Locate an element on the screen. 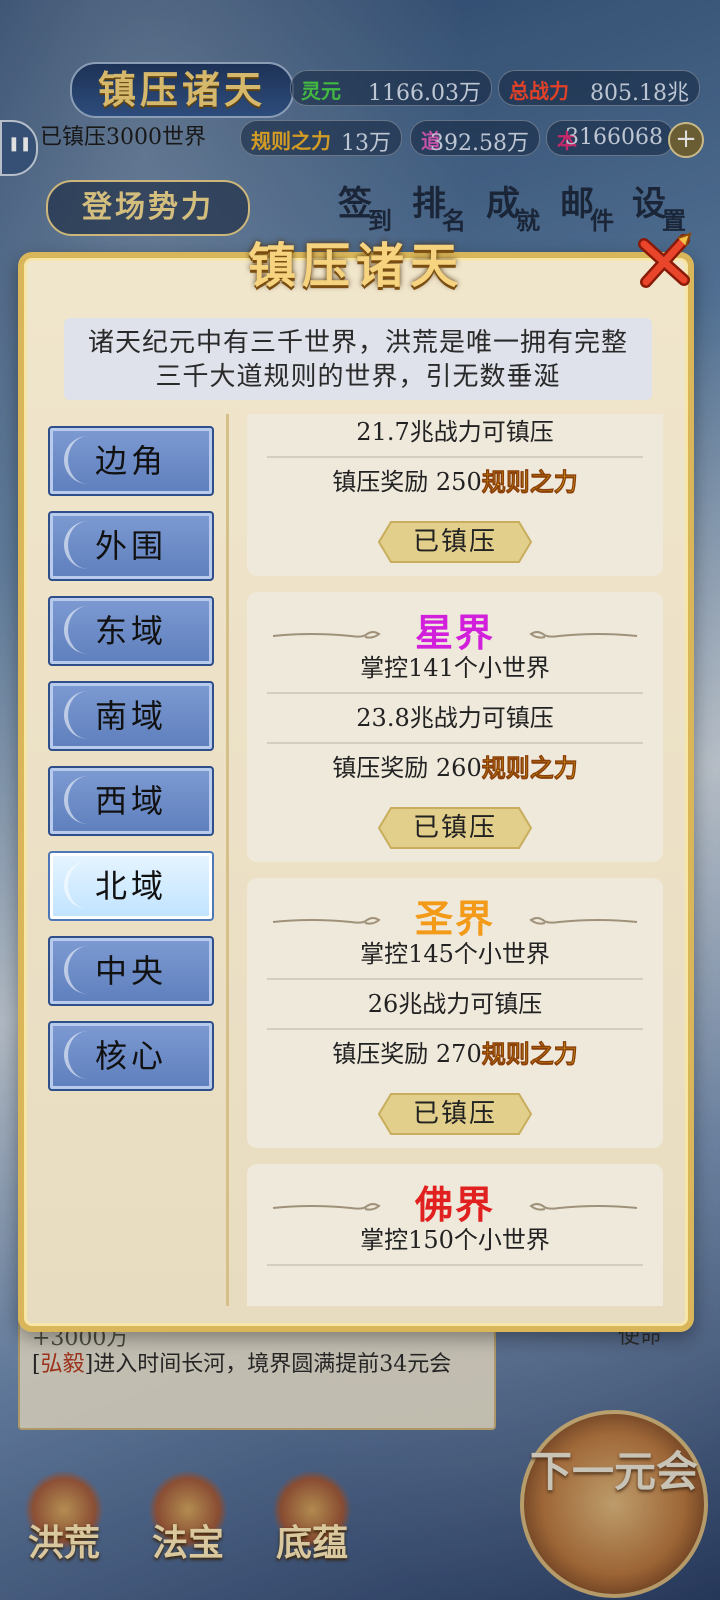  reward-line: 镇压奖励 260规则之力 is located at coordinates (455, 768).